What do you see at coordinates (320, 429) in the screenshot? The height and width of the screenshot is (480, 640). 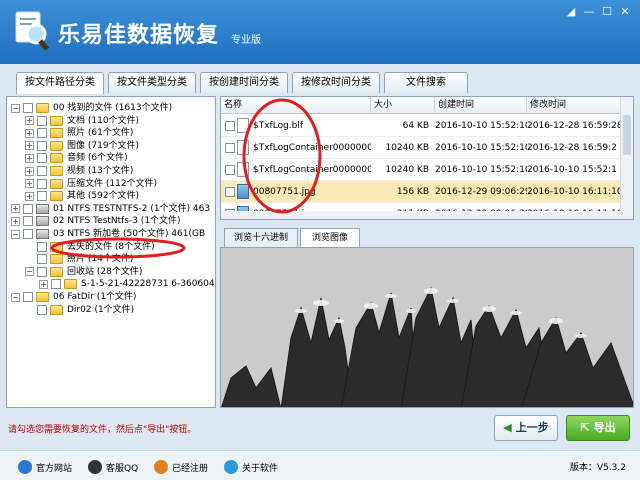 I see `action-bar: 请勾选您需要恢复的文件，然后点"导出"按钮。 ◀ 上一步 ⇱ 导出` at bounding box center [320, 429].